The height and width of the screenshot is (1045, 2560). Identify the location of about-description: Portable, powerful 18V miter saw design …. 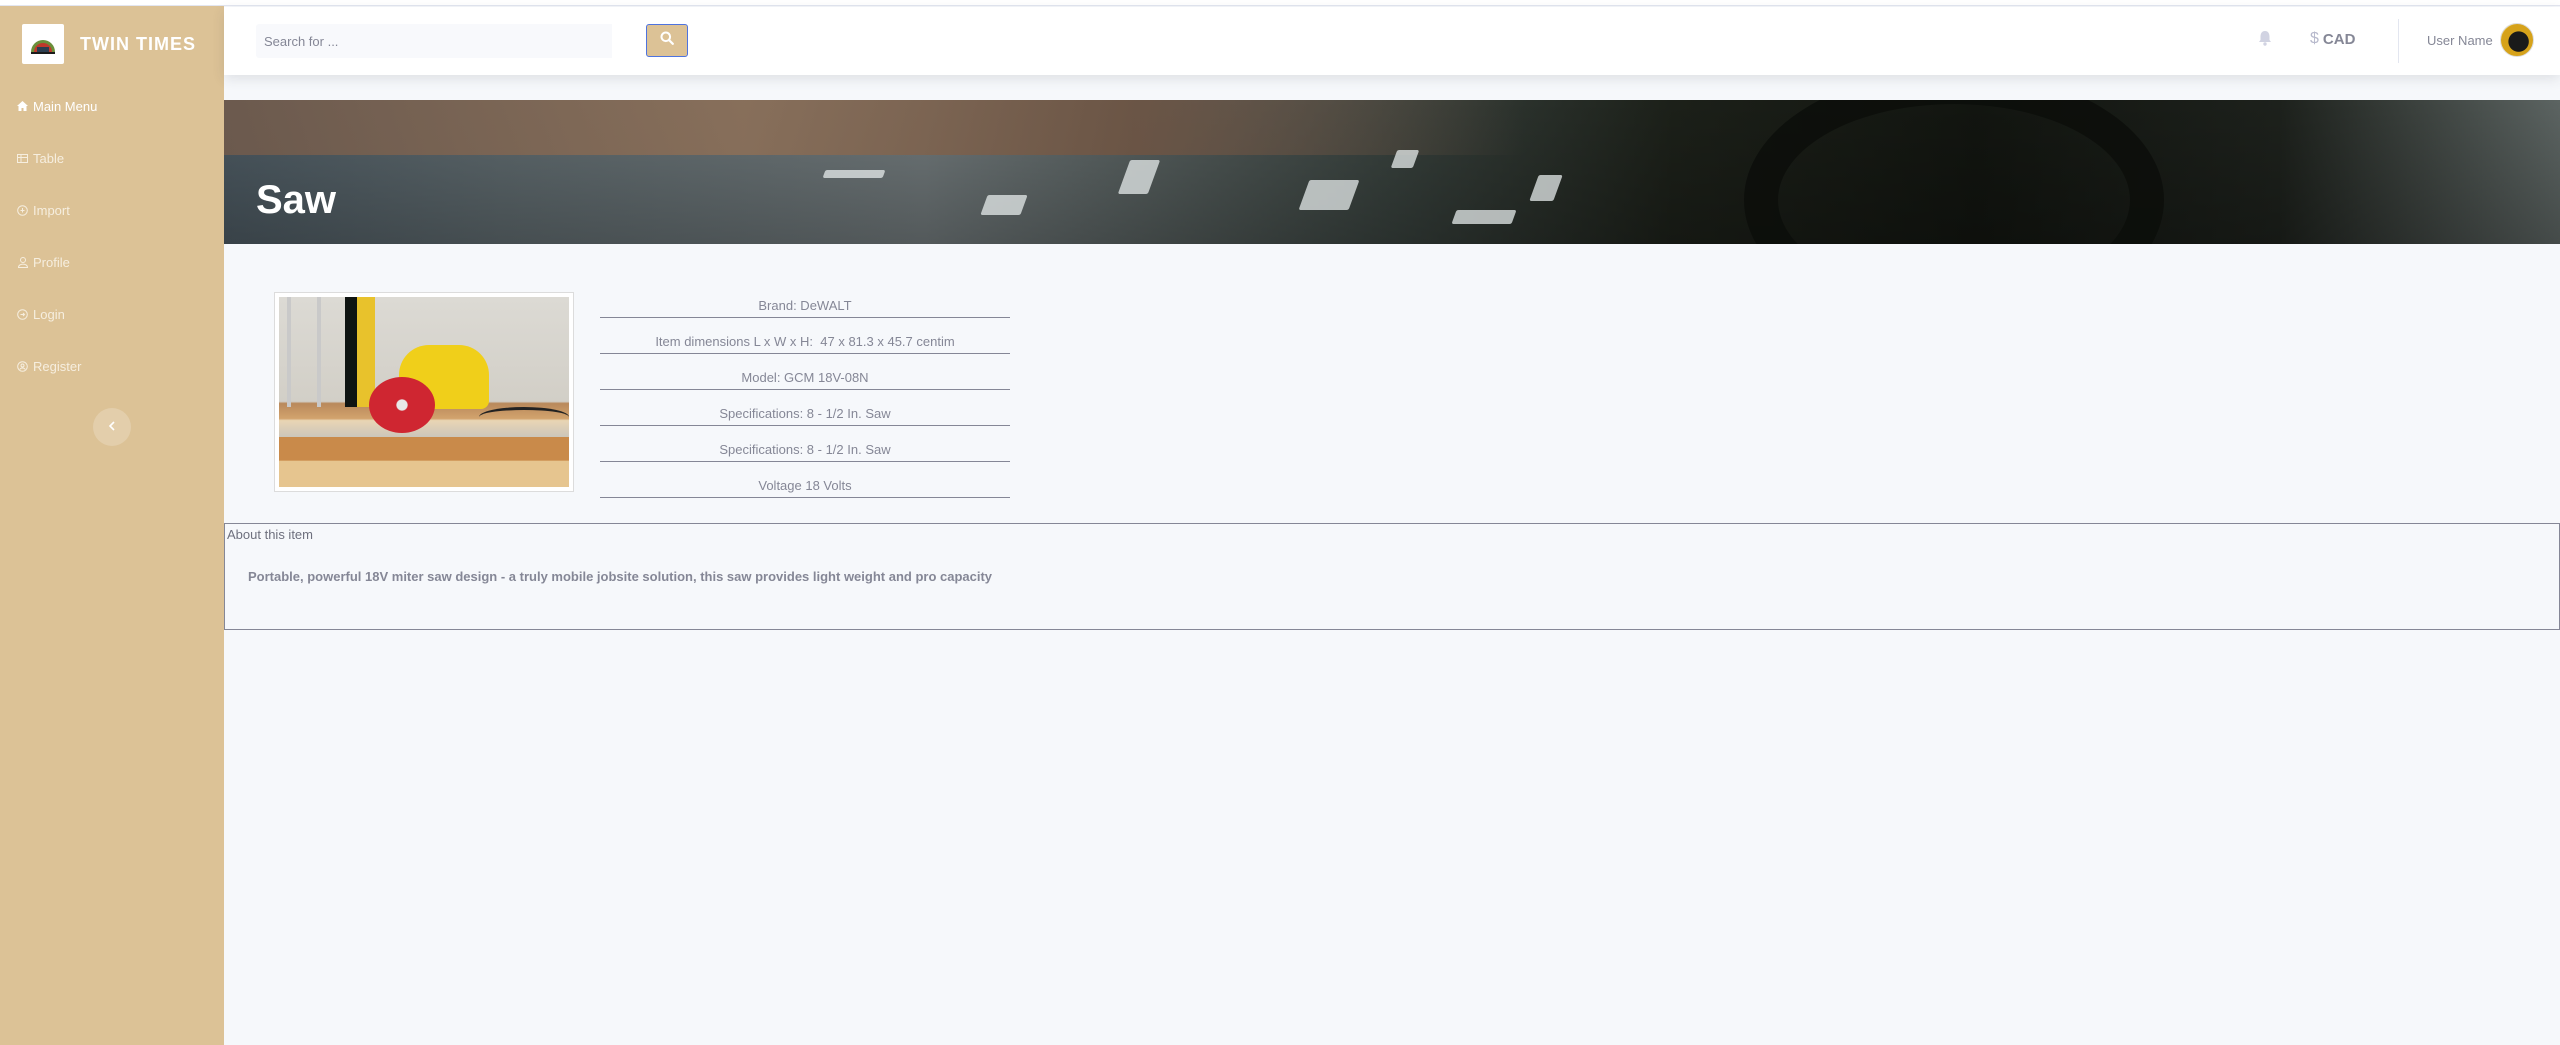
(620, 576).